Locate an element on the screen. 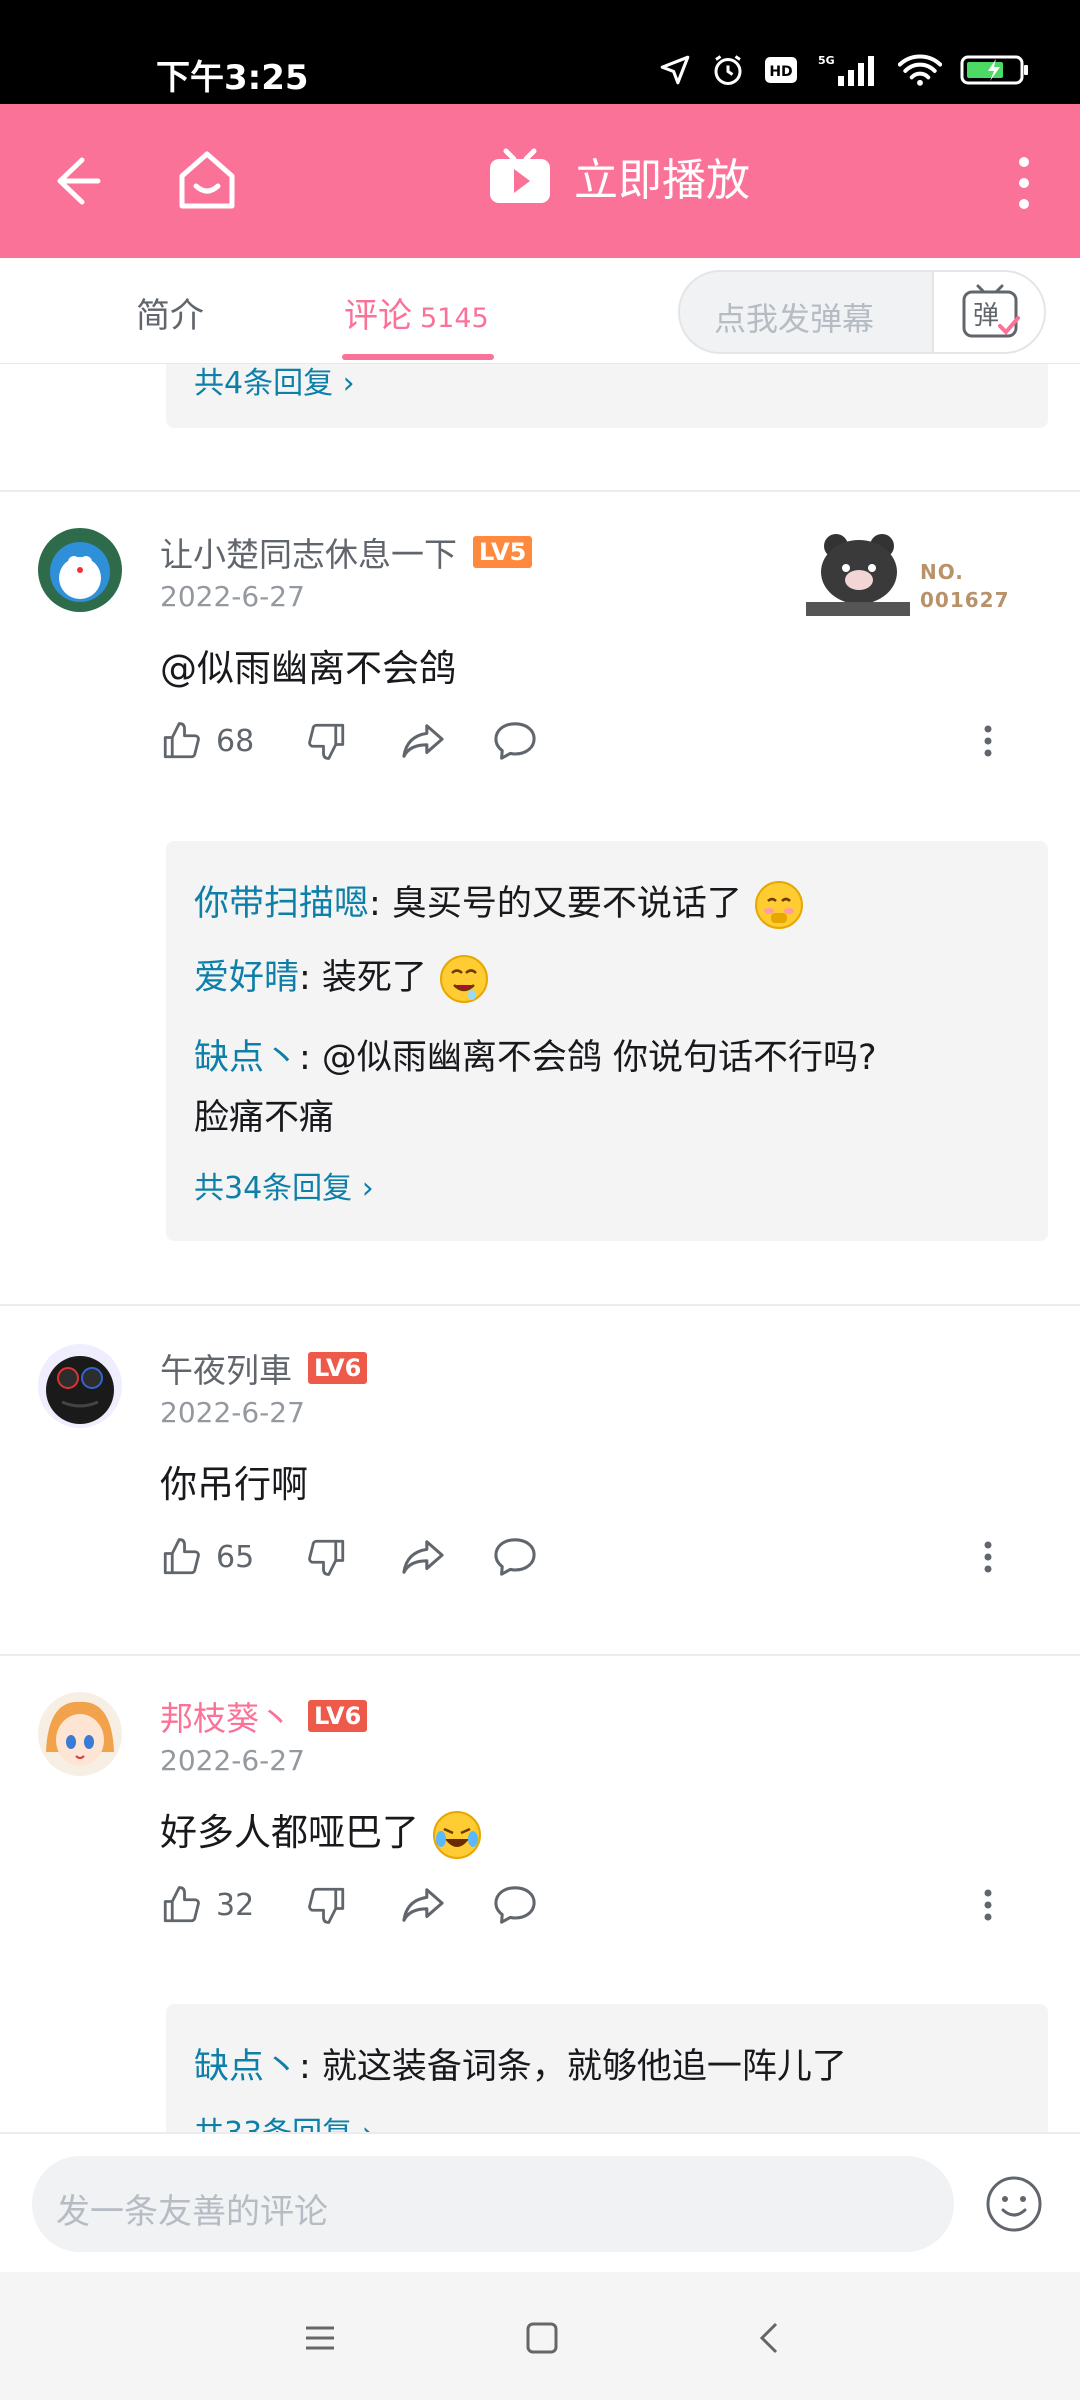 The height and width of the screenshot is (2400, 1080). comment-icon is located at coordinates (515, 1905).